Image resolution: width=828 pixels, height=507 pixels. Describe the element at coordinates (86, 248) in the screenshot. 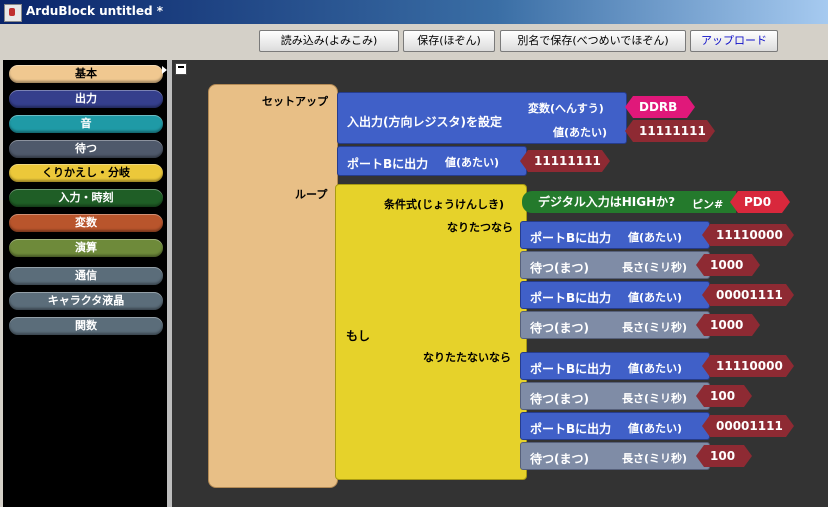

I see `category-math: 演算` at that location.